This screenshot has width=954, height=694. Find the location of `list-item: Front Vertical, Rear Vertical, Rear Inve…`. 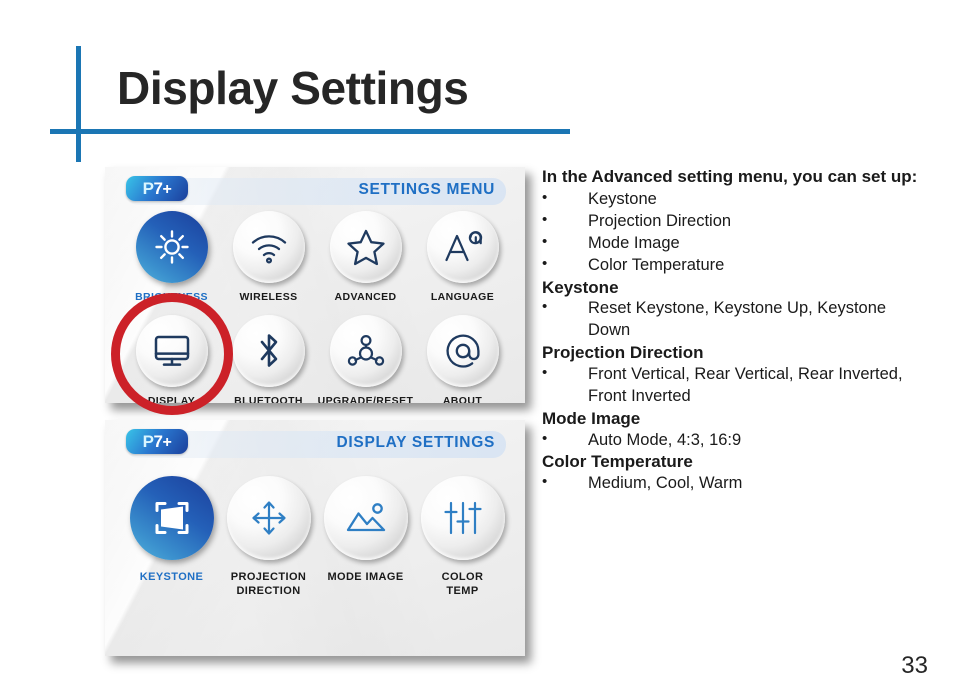

list-item: Front Vertical, Rear Vertical, Rear Inve… is located at coordinates (732, 385).